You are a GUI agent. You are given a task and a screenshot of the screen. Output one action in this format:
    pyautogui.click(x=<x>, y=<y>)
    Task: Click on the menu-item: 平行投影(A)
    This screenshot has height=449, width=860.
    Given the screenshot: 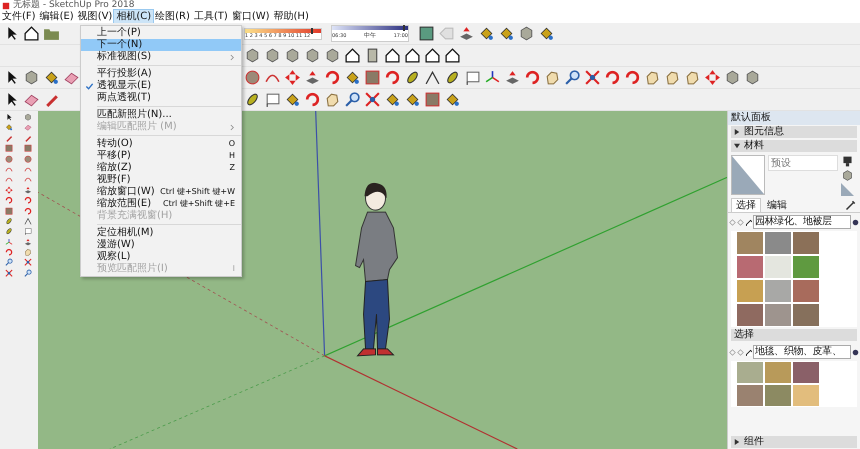 What is the action you would take?
    pyautogui.click(x=161, y=74)
    